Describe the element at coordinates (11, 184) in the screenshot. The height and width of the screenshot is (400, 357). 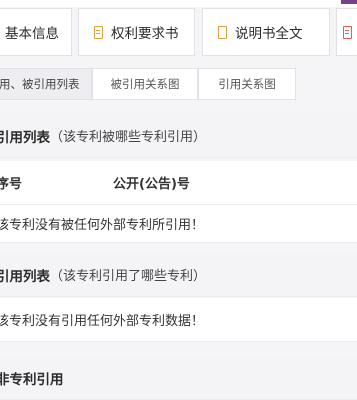
I see `column-number-header: 序号` at that location.